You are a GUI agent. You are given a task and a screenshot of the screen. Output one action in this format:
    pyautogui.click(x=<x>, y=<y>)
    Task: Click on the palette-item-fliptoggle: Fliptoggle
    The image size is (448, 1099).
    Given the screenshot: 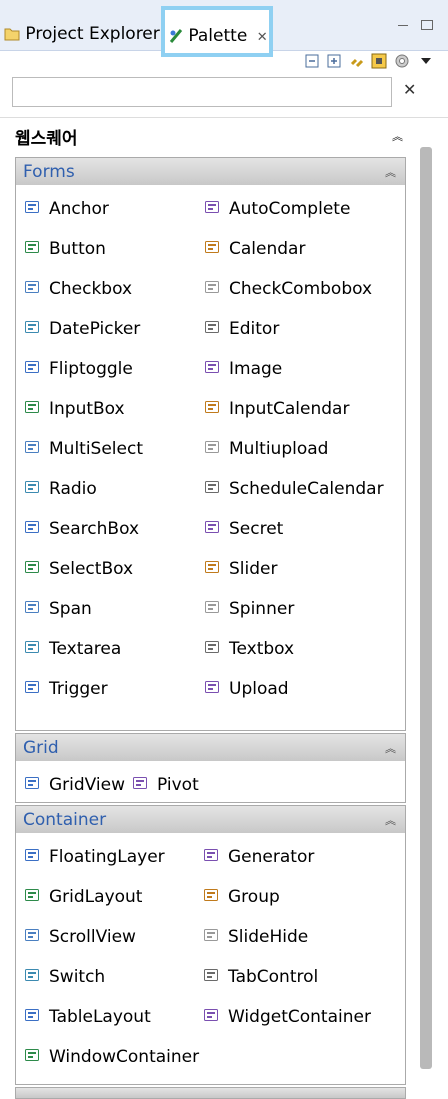 What is the action you would take?
    pyautogui.click(x=78, y=369)
    